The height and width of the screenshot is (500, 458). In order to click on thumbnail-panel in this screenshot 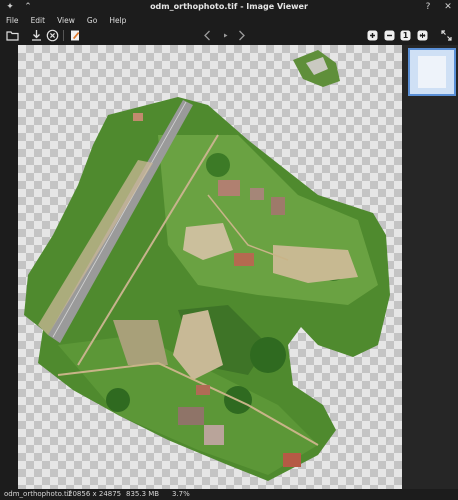, I will do `click(430, 267)`.